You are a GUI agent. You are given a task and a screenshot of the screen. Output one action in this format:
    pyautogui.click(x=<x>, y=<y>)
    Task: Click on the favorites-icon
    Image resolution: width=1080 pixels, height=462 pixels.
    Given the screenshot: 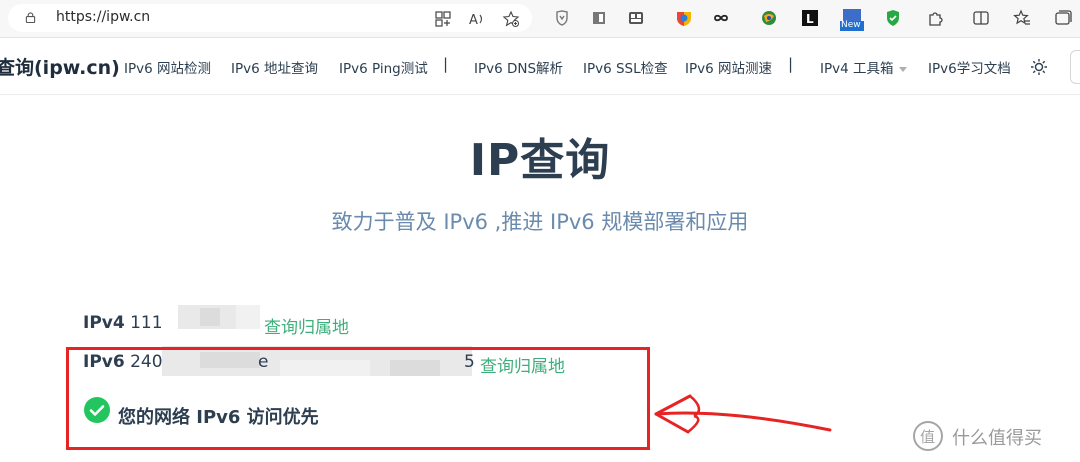 What is the action you would take?
    pyautogui.click(x=1022, y=18)
    